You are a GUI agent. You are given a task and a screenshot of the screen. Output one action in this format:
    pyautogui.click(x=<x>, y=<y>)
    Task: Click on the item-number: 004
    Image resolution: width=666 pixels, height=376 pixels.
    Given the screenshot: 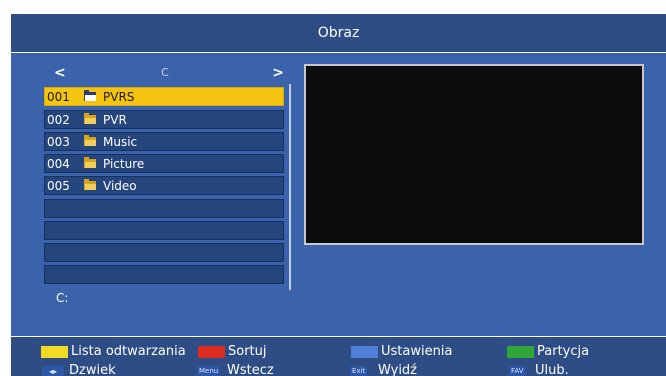 What is the action you would take?
    pyautogui.click(x=58, y=164)
    